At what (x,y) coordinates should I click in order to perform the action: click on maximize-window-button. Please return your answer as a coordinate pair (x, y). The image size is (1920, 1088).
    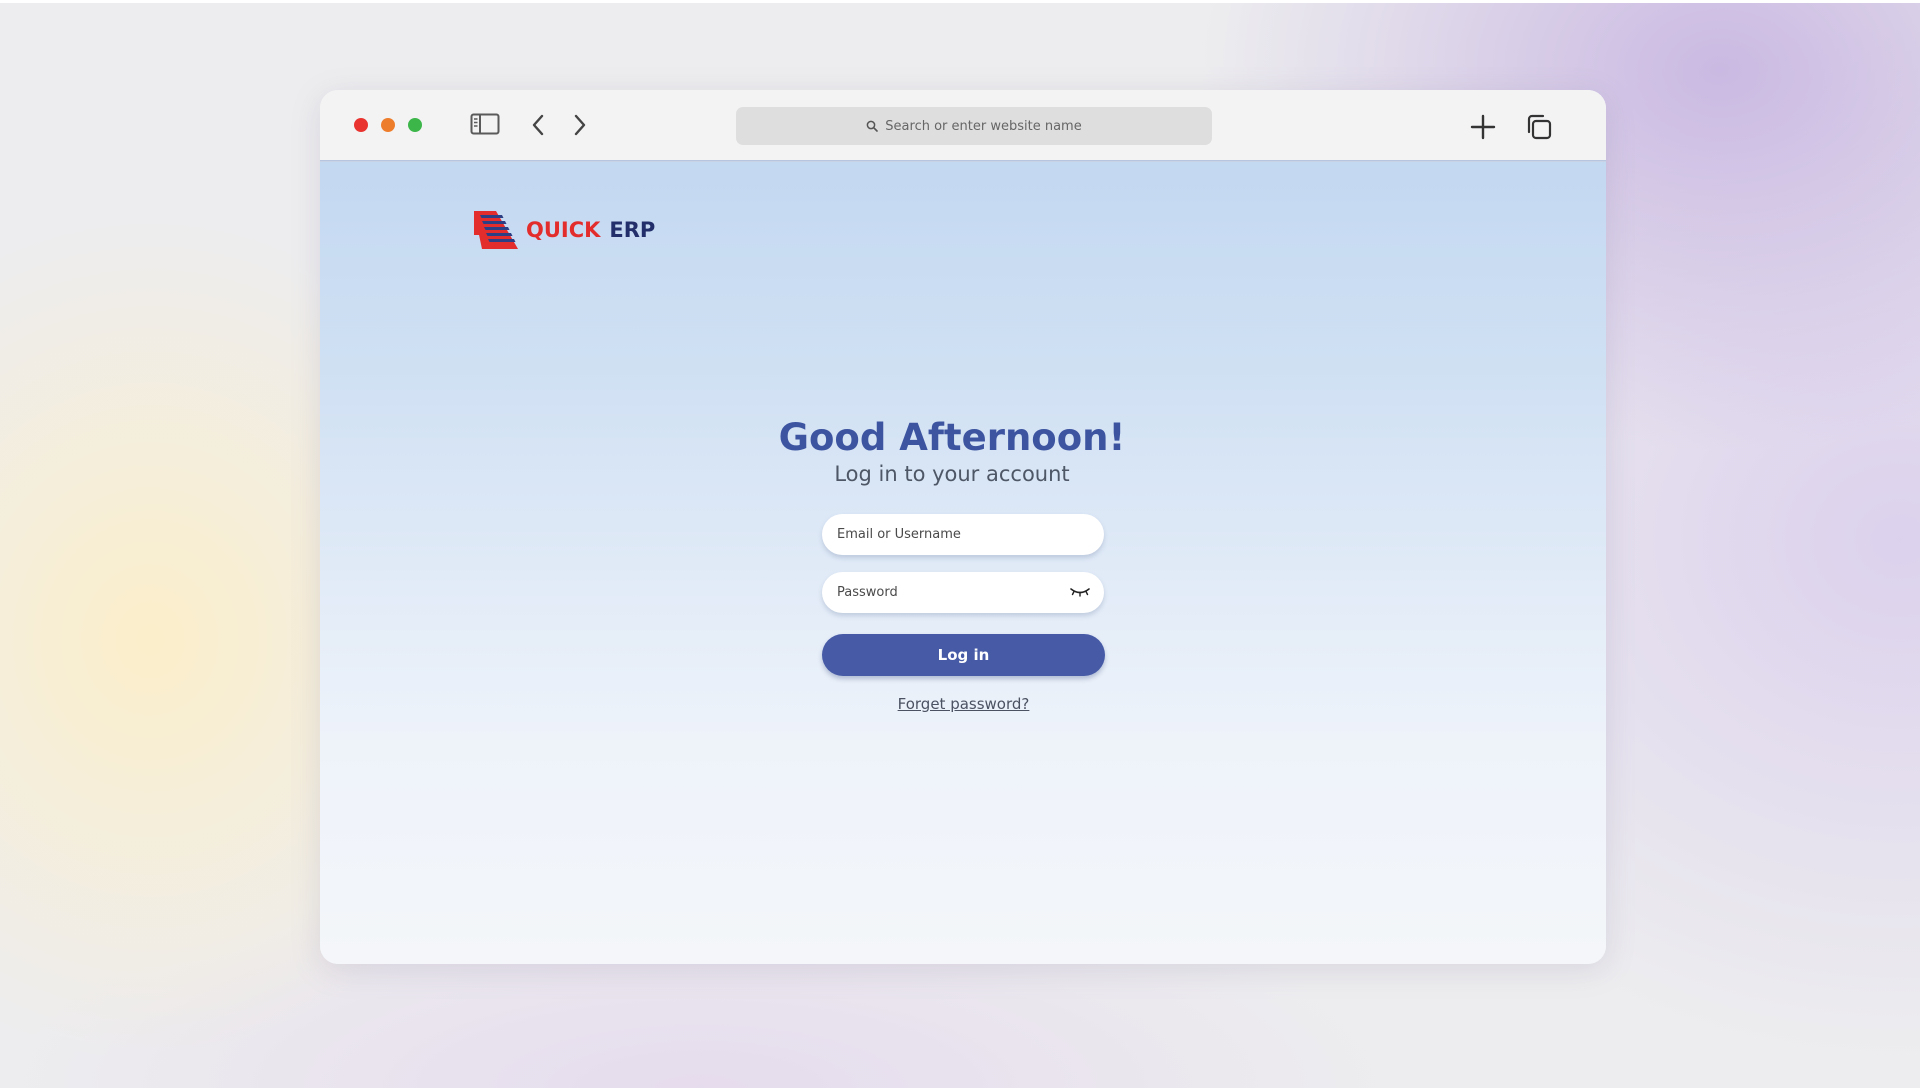
    Looking at the image, I should click on (415, 125).